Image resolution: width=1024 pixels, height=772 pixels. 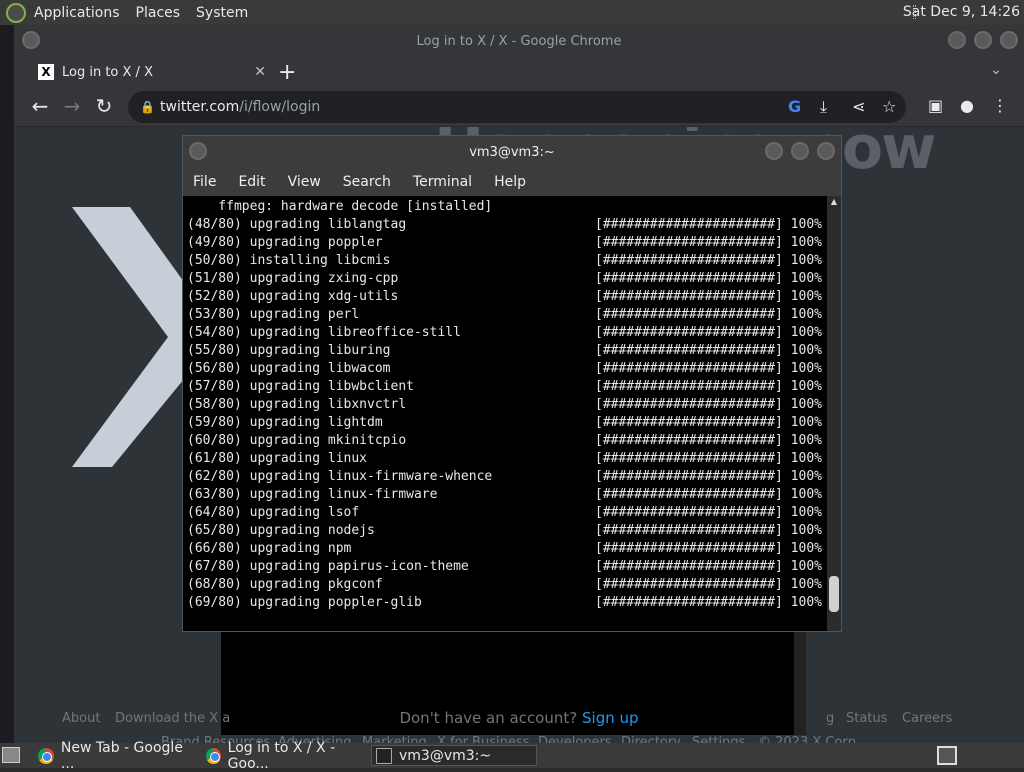 What do you see at coordinates (269, 548) in the screenshot?
I see `package-step: (66/80) upgrading npm` at bounding box center [269, 548].